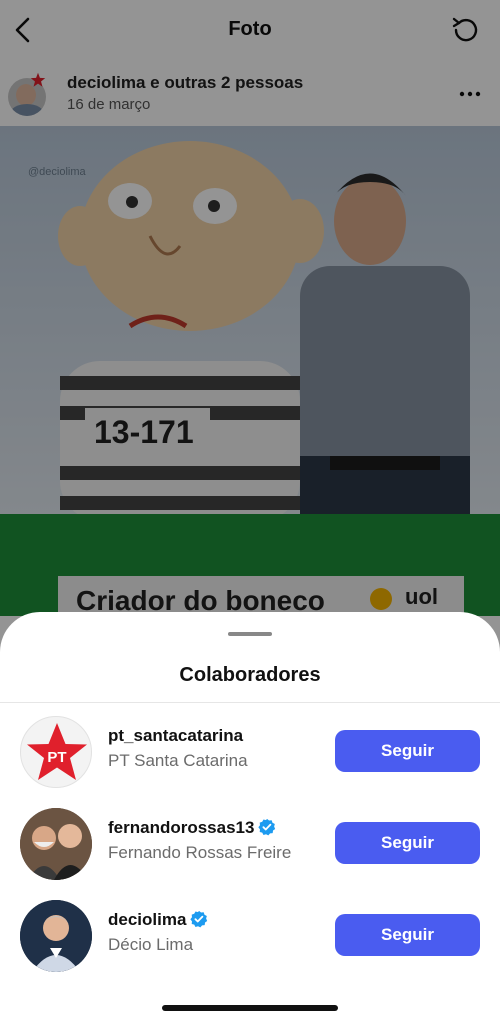 This screenshot has width=500, height=1024. I want to click on pt-logo-text: PT, so click(56, 757).